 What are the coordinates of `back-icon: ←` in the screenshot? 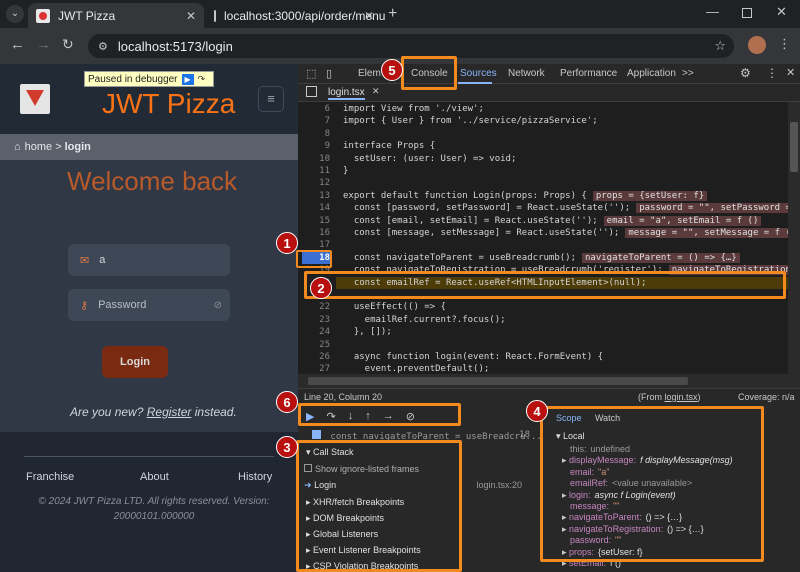 It's located at (17, 44).